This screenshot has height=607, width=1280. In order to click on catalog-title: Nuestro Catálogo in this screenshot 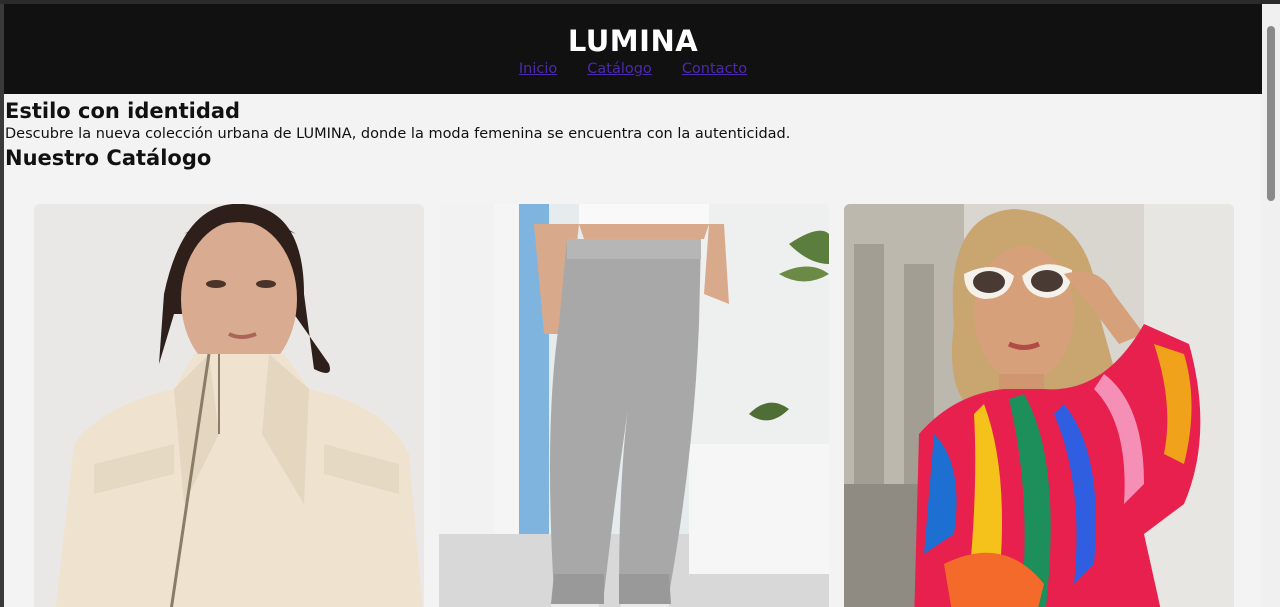, I will do `click(108, 158)`.